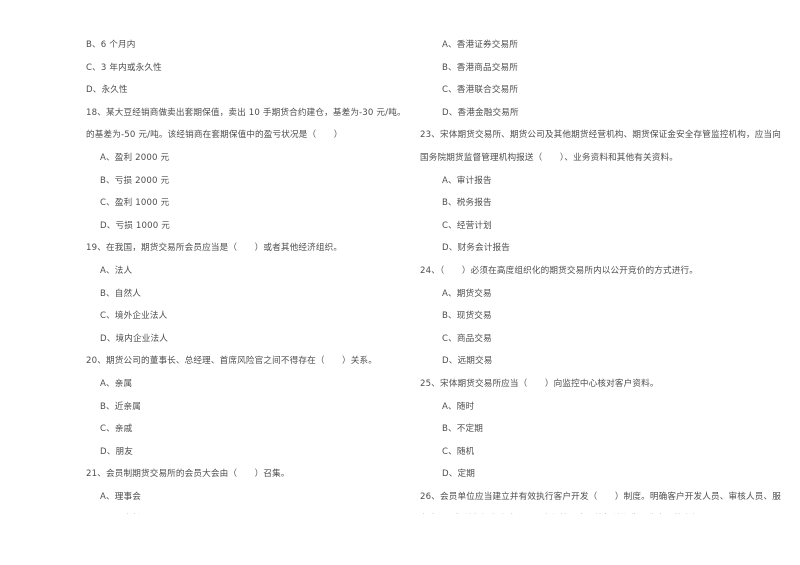  Describe the element at coordinates (135, 180) in the screenshot. I see `option-18-b: B、亏损 2000 元` at that location.